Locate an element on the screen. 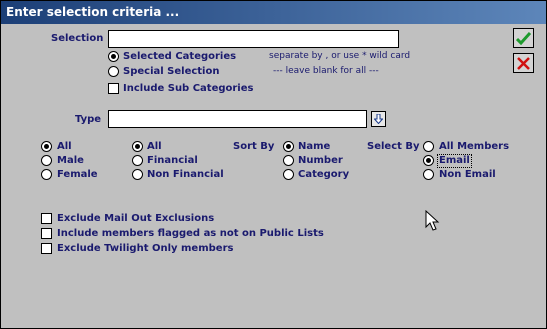 Image resolution: width=547 pixels, height=329 pixels. exclude-mail-out-label: Exclude Mail Out Exclusions is located at coordinates (136, 218).